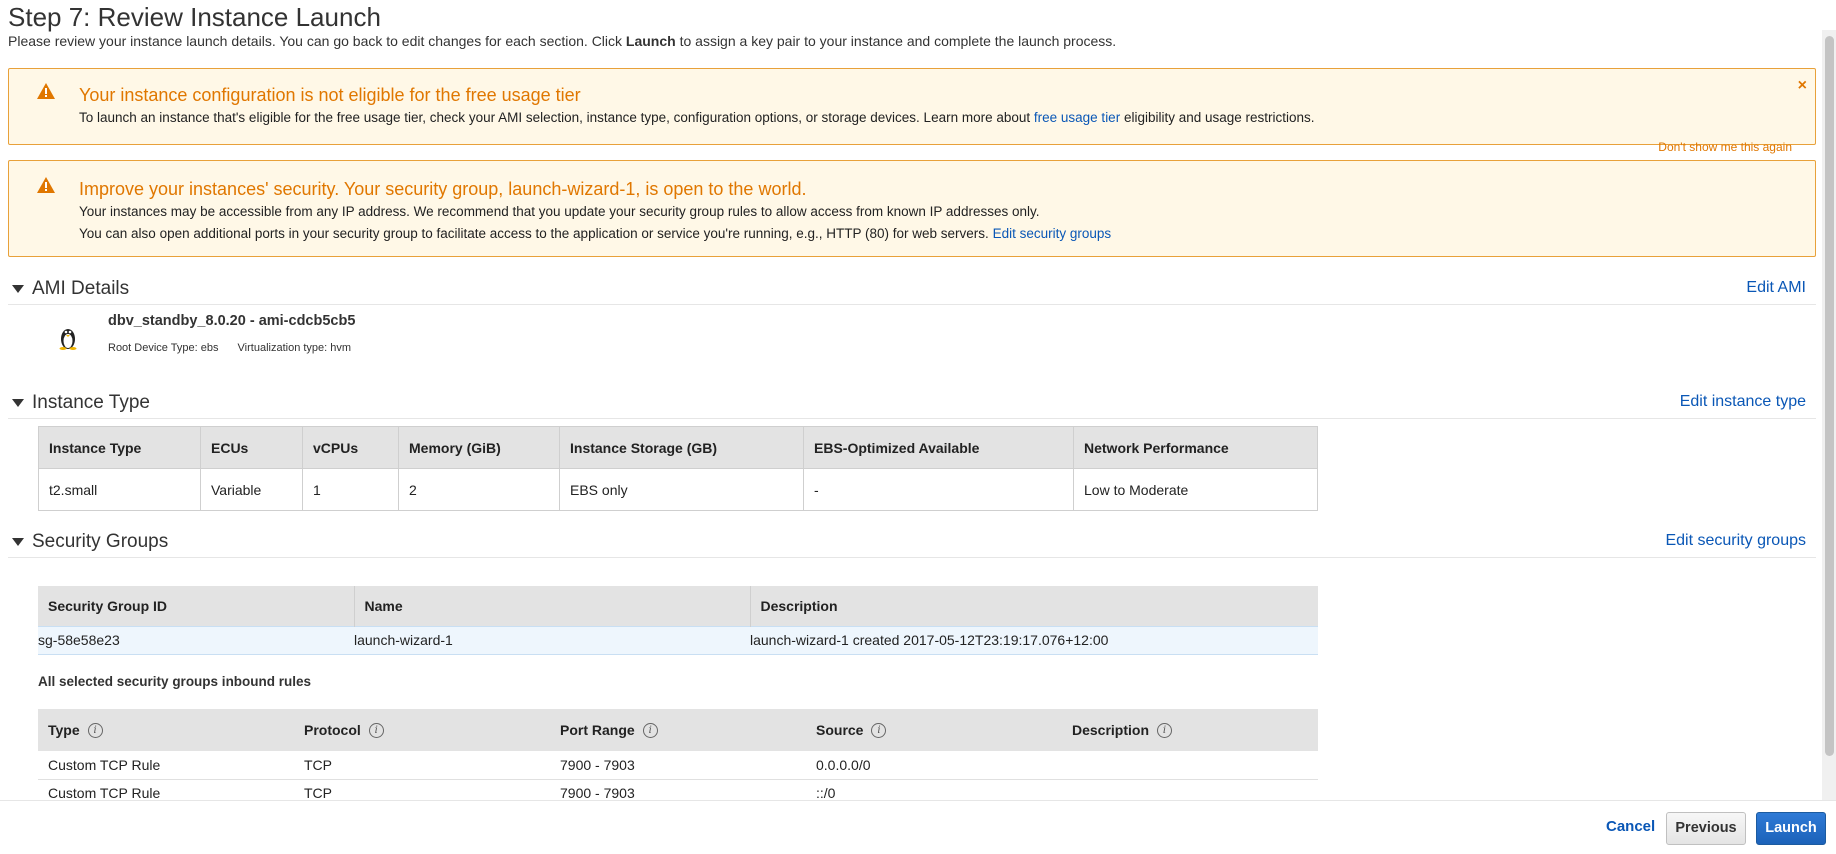  I want to click on column-header-label: Type, so click(64, 729).